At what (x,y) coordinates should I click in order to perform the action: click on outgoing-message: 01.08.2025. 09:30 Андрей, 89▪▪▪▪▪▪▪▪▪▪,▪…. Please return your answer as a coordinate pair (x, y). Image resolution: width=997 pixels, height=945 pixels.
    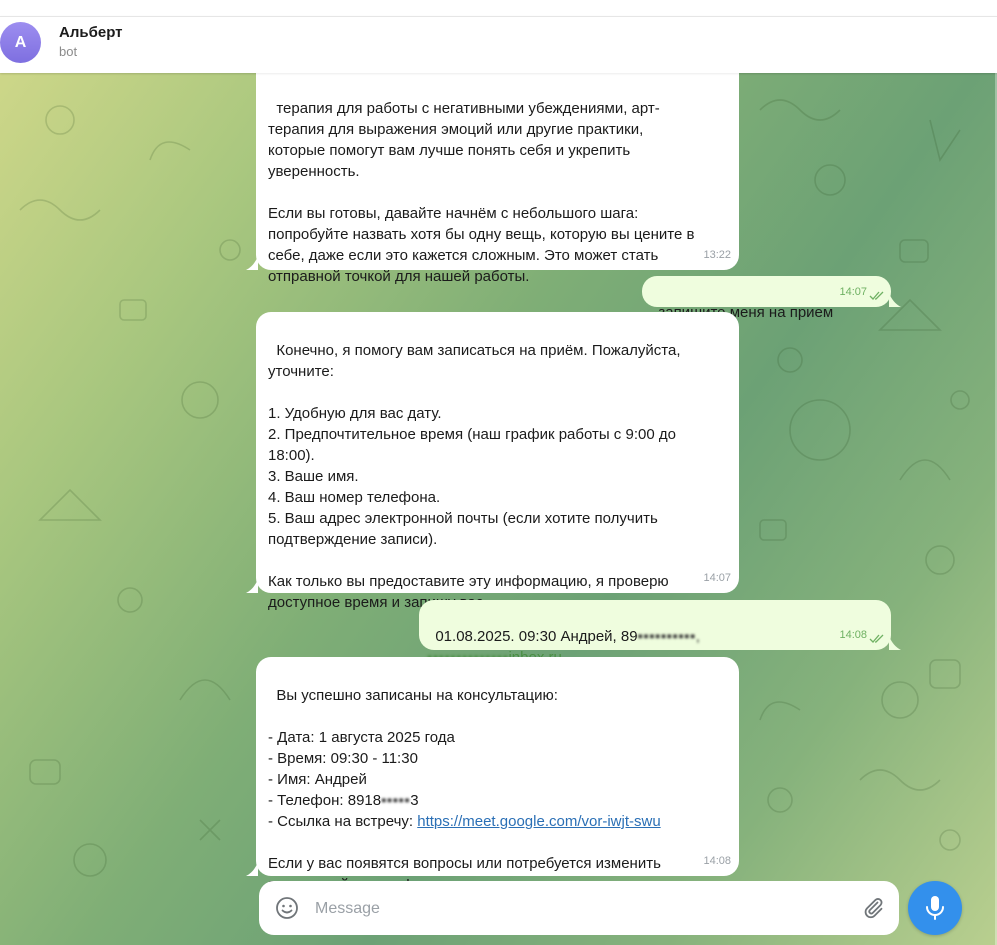
    Looking at the image, I should click on (655, 633).